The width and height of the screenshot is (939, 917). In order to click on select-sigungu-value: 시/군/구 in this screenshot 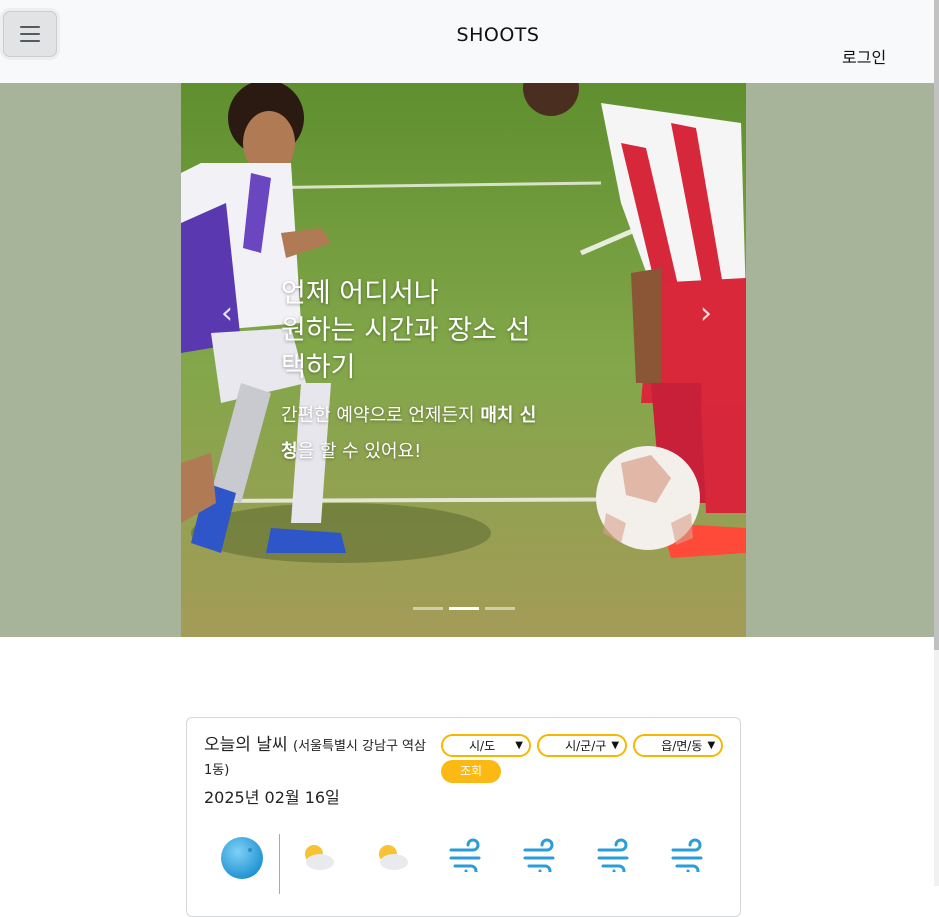, I will do `click(586, 746)`.